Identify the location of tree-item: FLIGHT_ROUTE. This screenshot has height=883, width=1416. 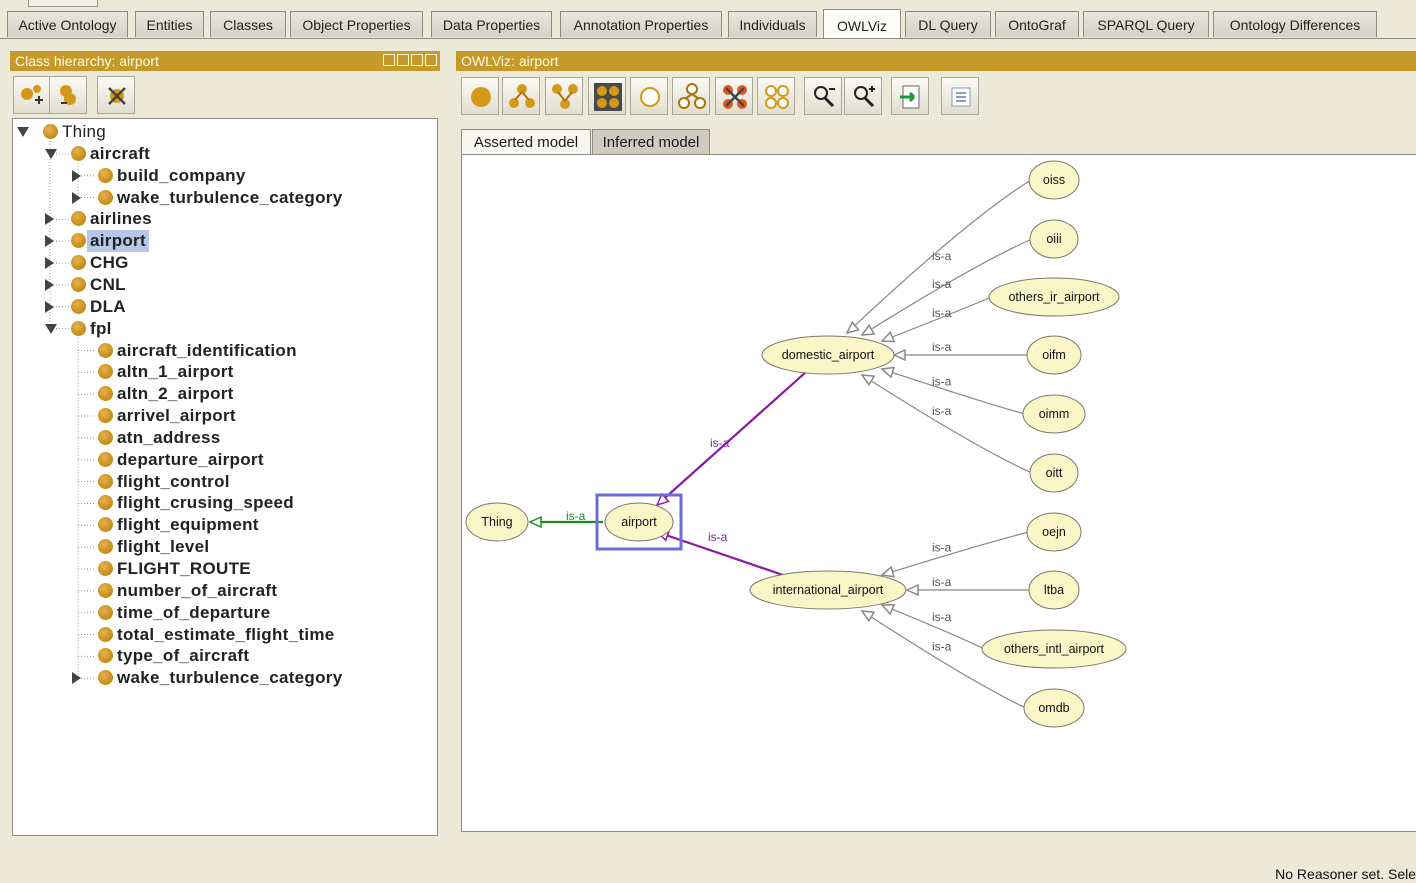
(223, 569).